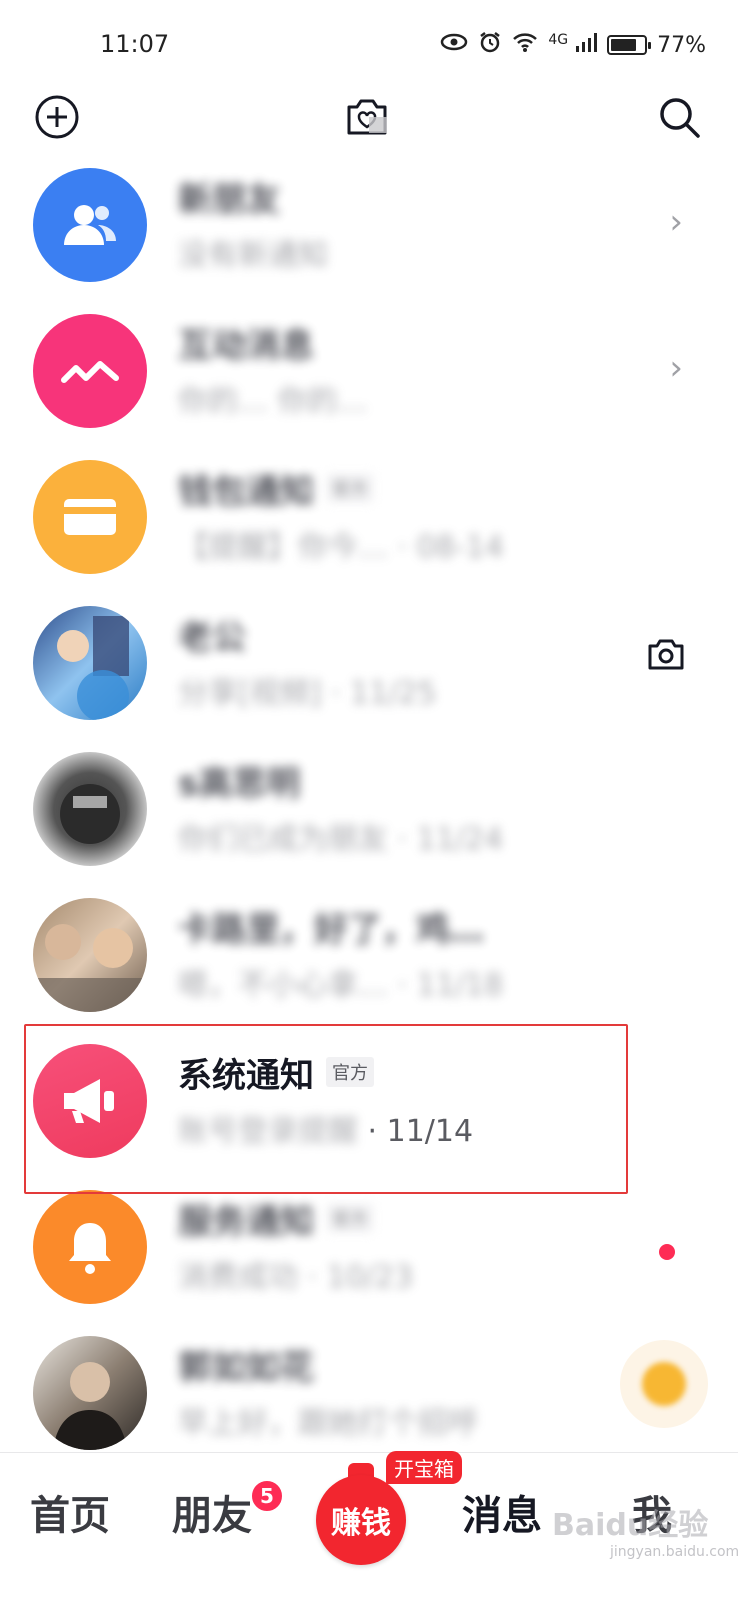 Image resolution: width=738 pixels, height=1600 pixels. What do you see at coordinates (369, 960) in the screenshot?
I see `message-item-contact-6: 卡路里，好了，鸡… 嗯，不小心拿… · 11/18` at bounding box center [369, 960].